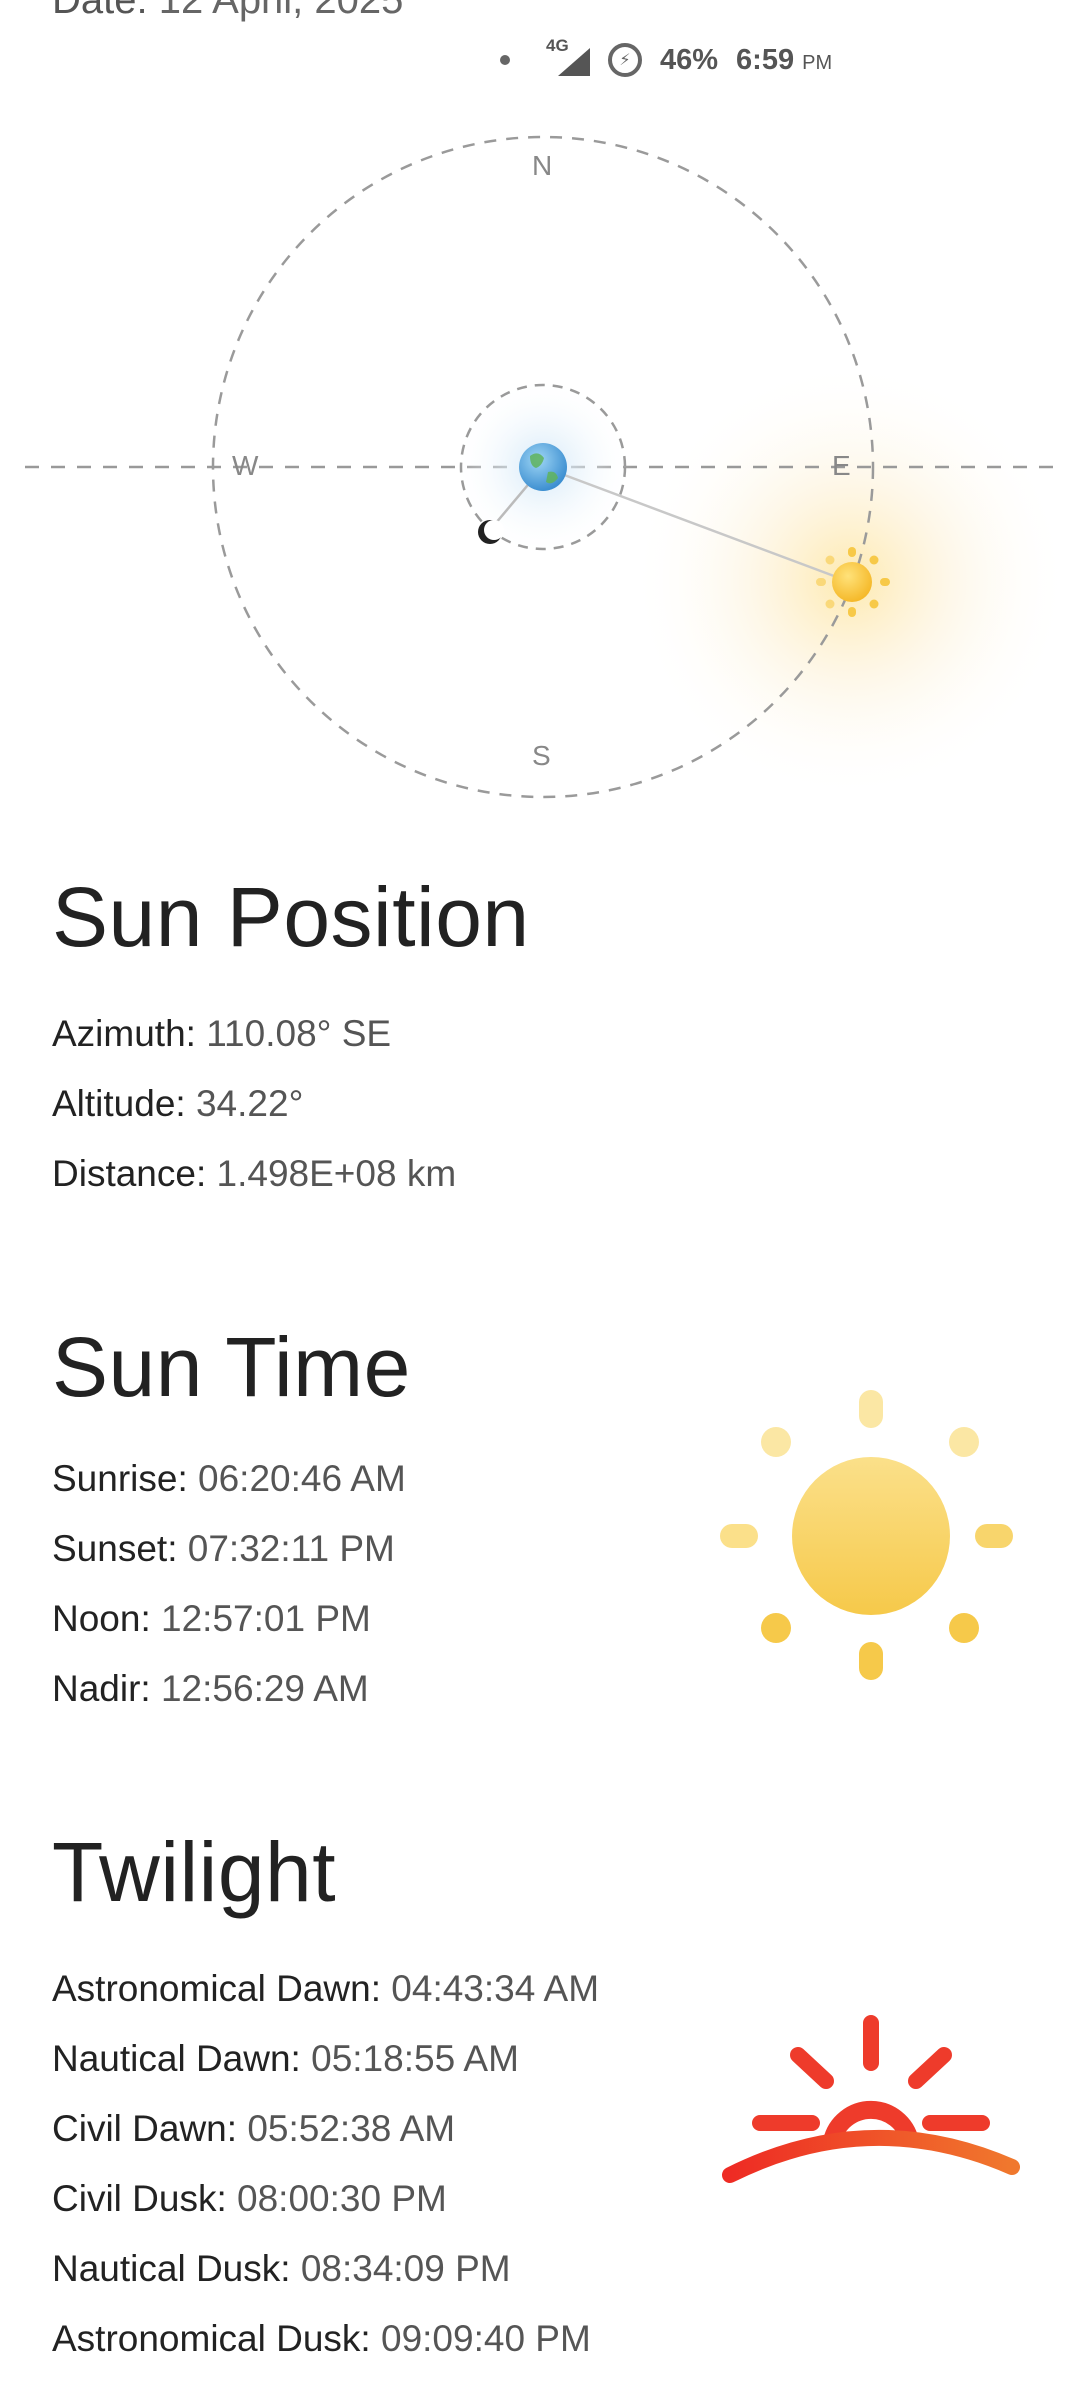  Describe the element at coordinates (841, 465) in the screenshot. I see `compass-east-label: E` at that location.